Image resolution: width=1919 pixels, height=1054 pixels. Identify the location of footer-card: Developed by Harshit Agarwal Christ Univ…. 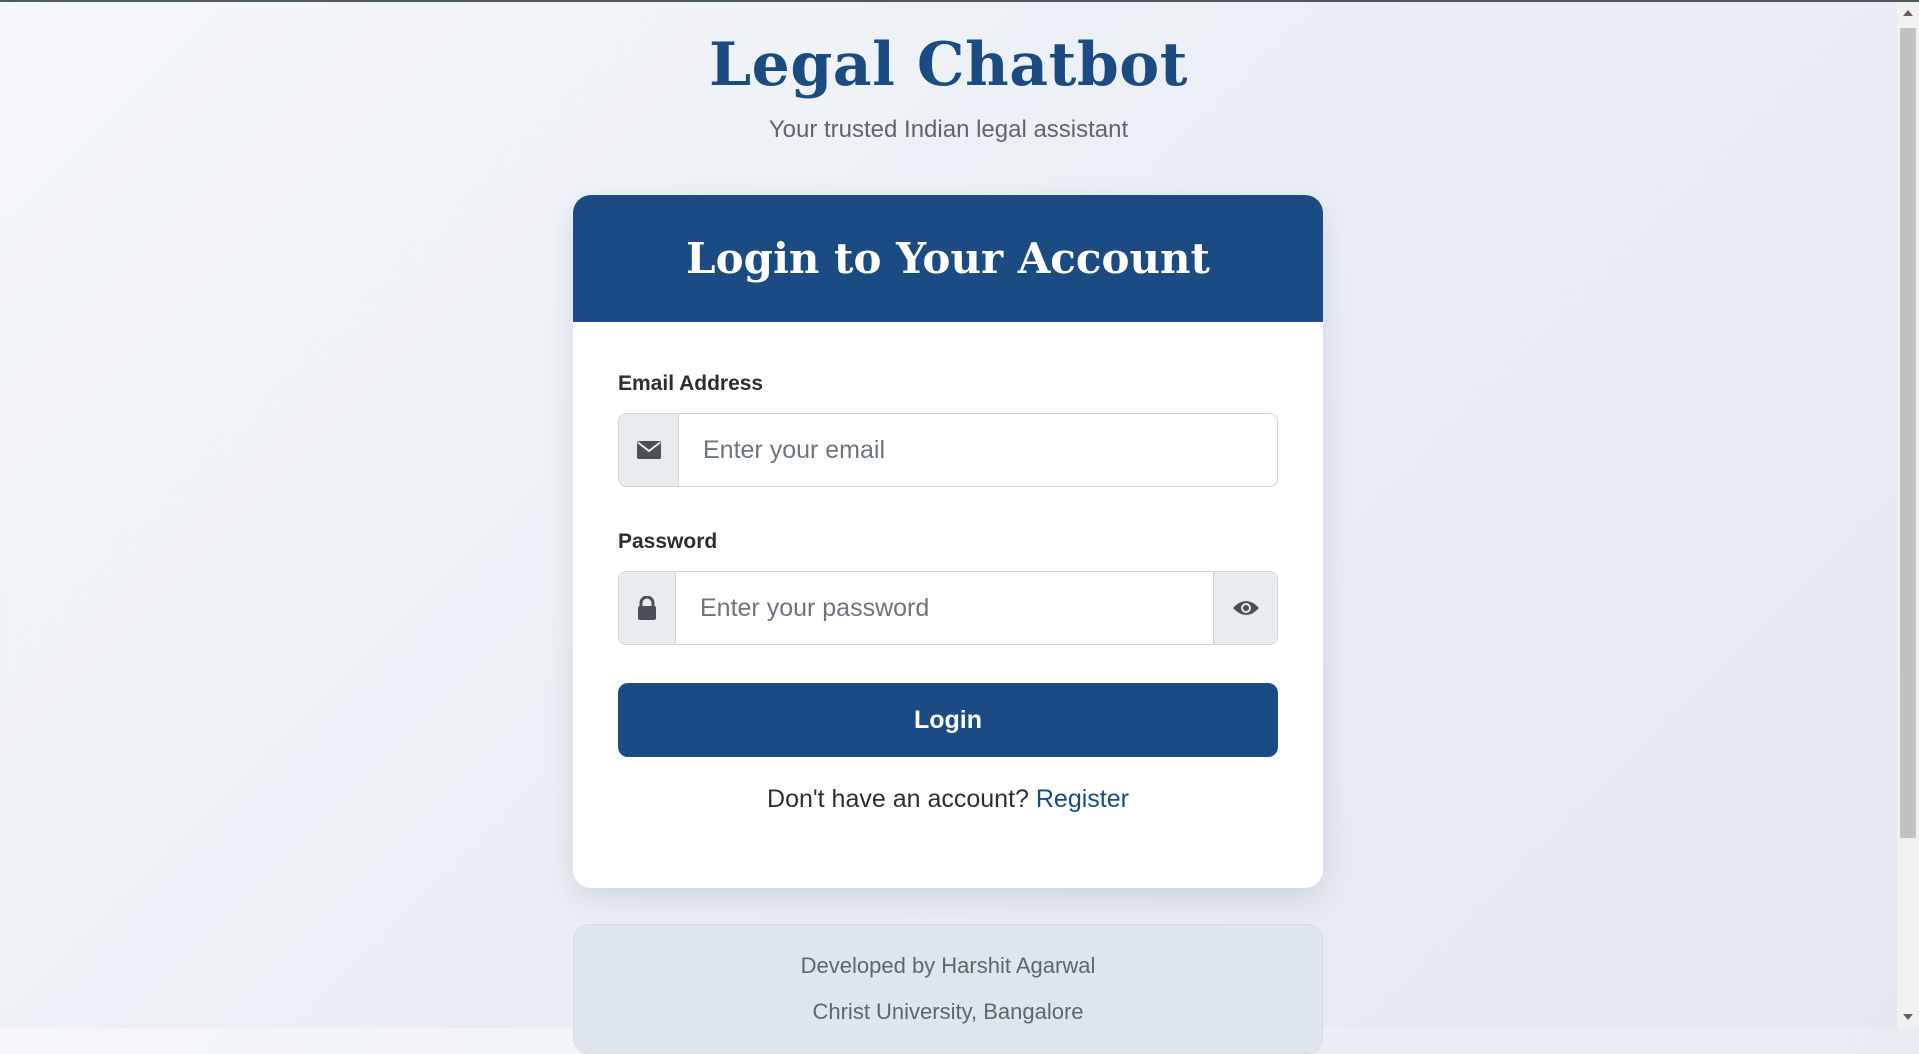
(948, 989).